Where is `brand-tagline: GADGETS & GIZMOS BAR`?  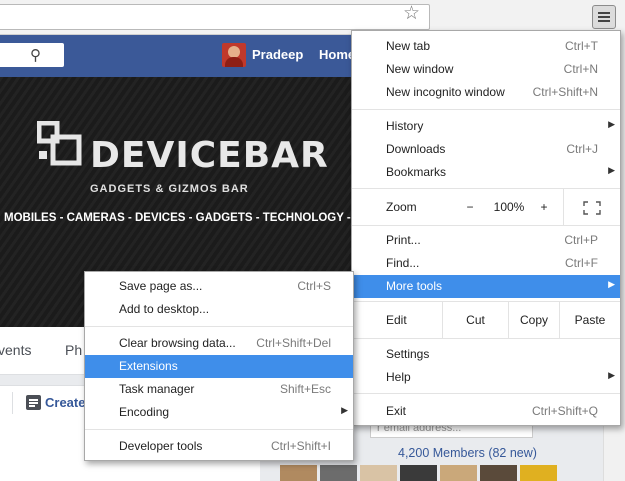
brand-tagline: GADGETS & GIZMOS BAR is located at coordinates (169, 189).